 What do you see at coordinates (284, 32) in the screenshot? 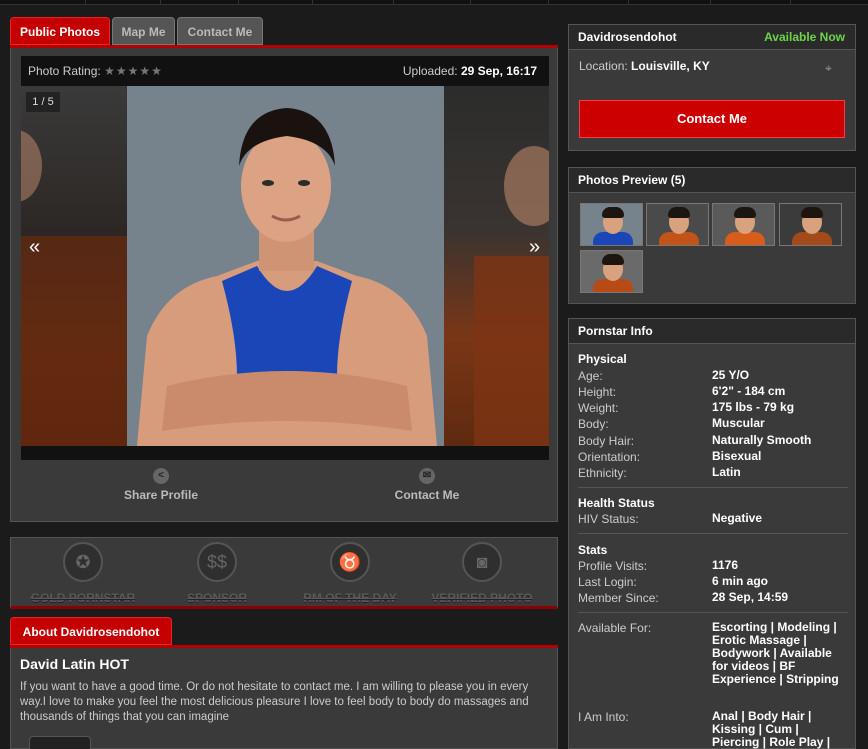
I see `gallery-tabs: Public Photos Map Me Contact Me` at bounding box center [284, 32].